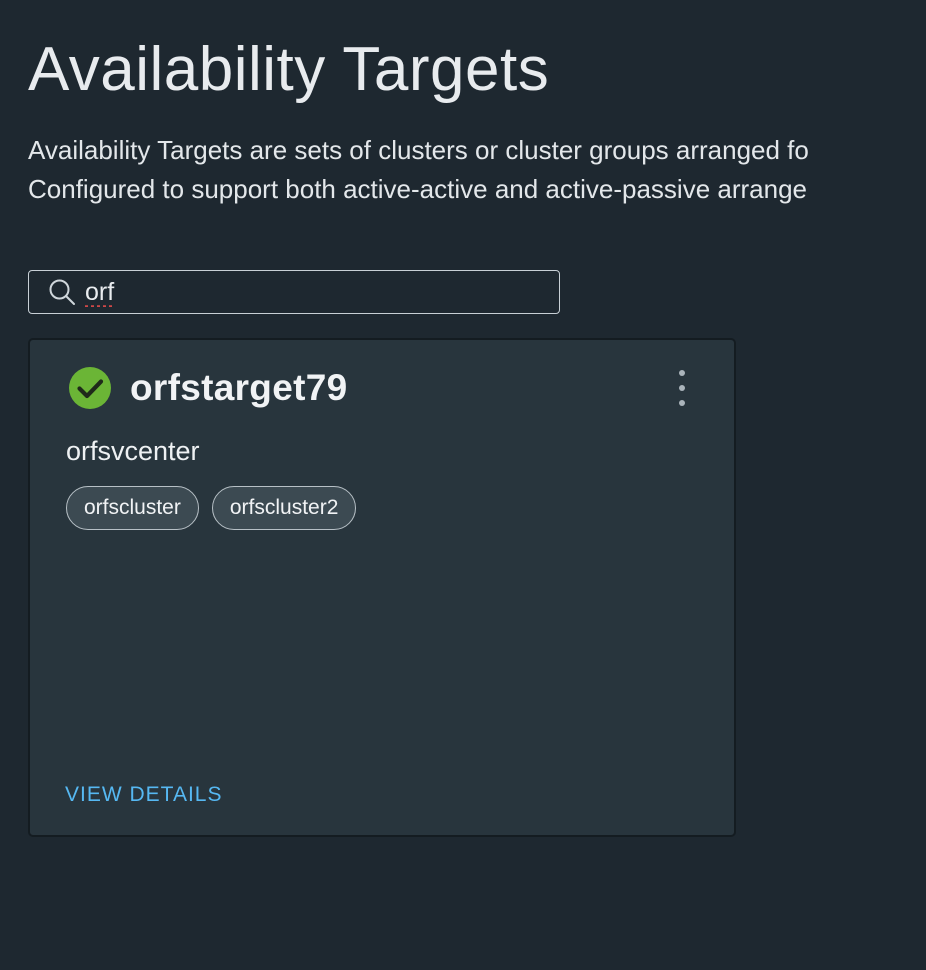 The width and height of the screenshot is (926, 970). Describe the element at coordinates (284, 508) in the screenshot. I see `cluster-chip: orfscluster2` at that location.